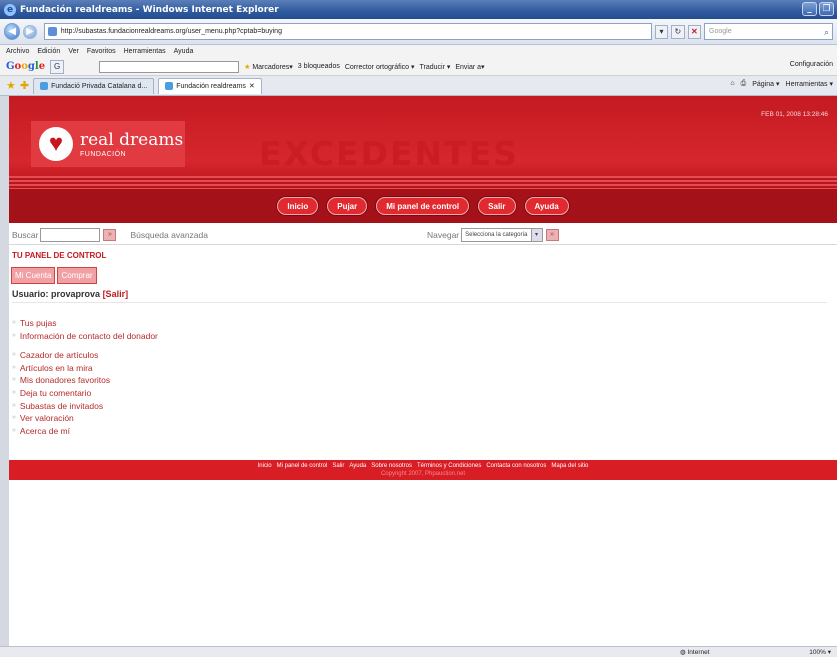 Image resolution: width=837 pixels, height=657 pixels. Describe the element at coordinates (302, 466) in the screenshot. I see `footer-link-panel: Mi panel de control` at that location.